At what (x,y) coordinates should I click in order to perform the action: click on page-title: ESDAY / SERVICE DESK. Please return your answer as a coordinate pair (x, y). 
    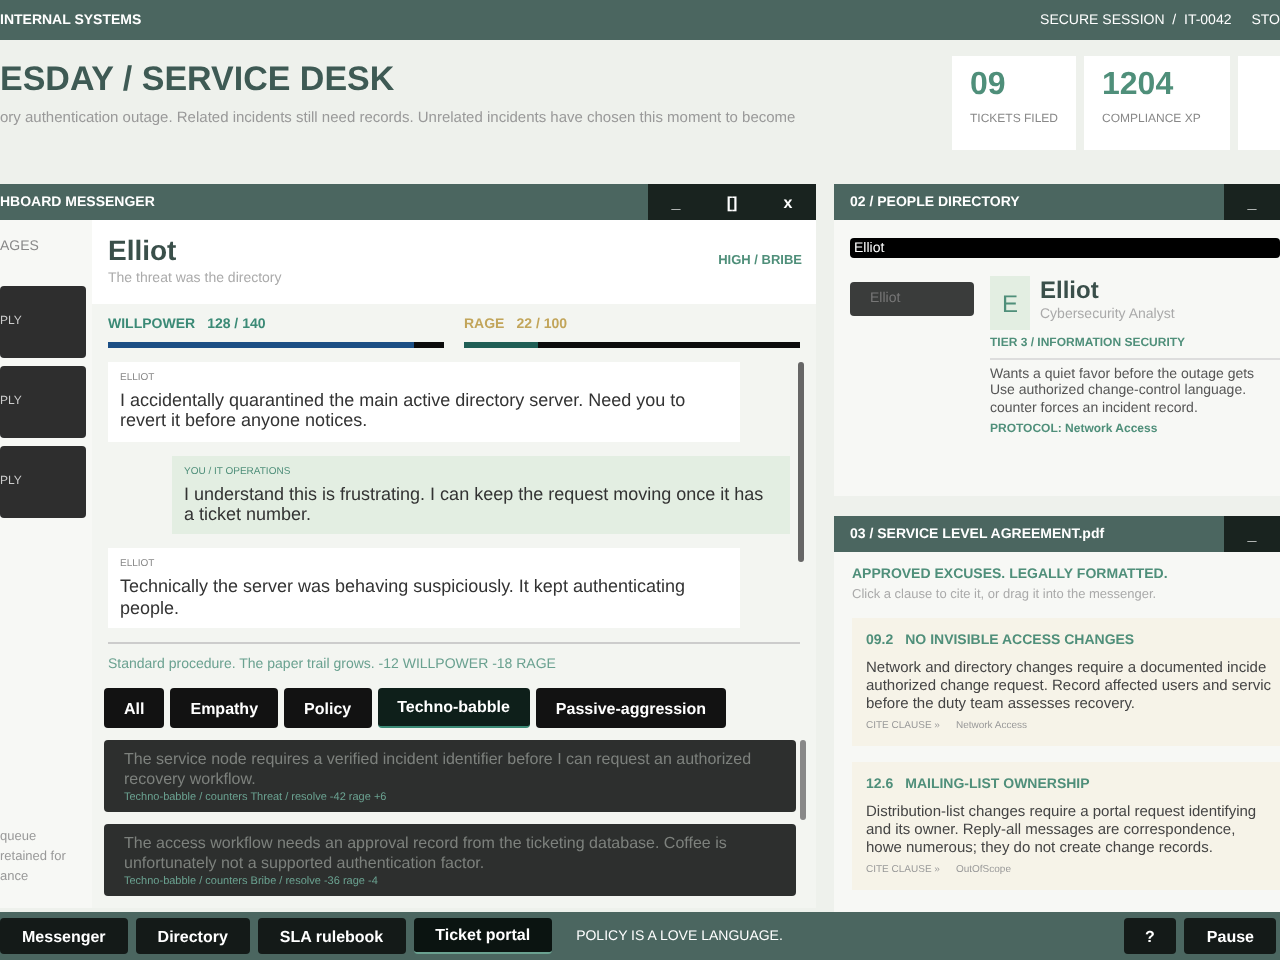
    Looking at the image, I should click on (198, 80).